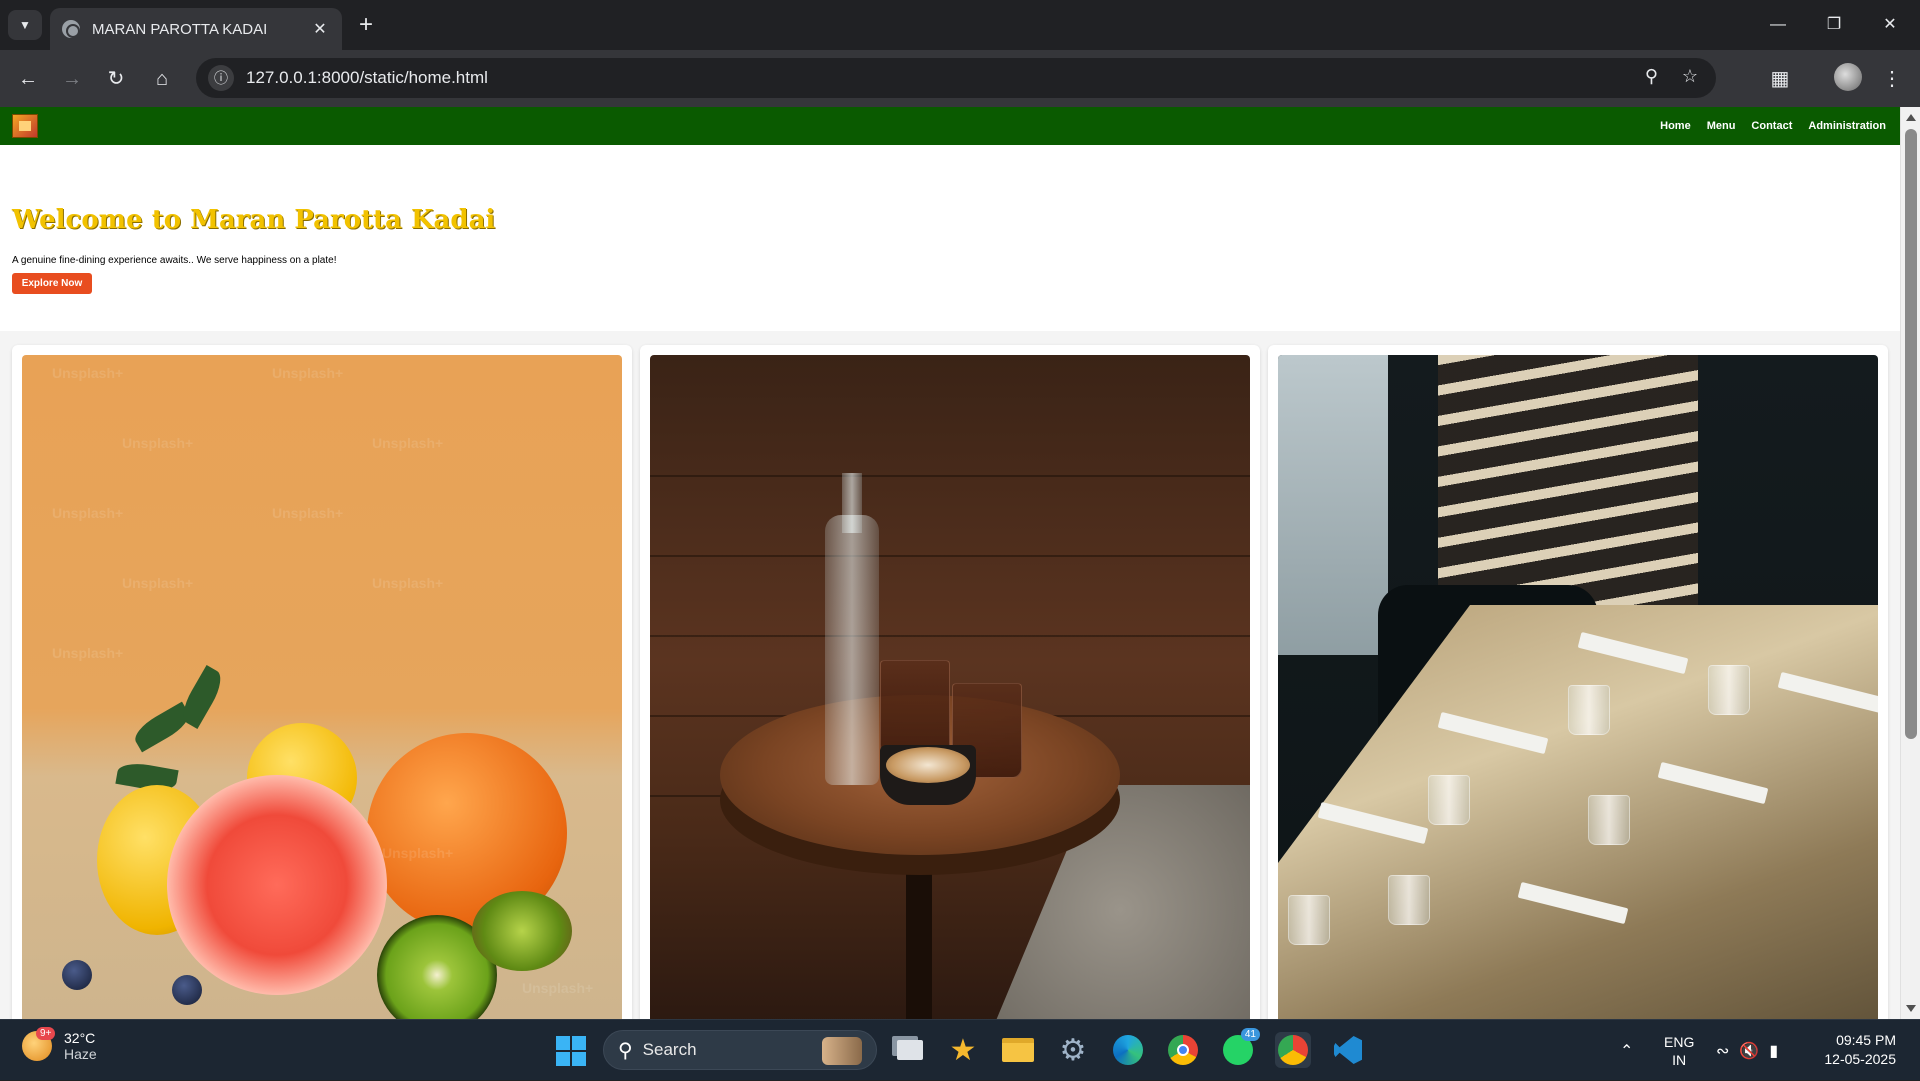 This screenshot has height=1081, width=1920. What do you see at coordinates (1911, 434) in the screenshot?
I see `scroll-thumb` at bounding box center [1911, 434].